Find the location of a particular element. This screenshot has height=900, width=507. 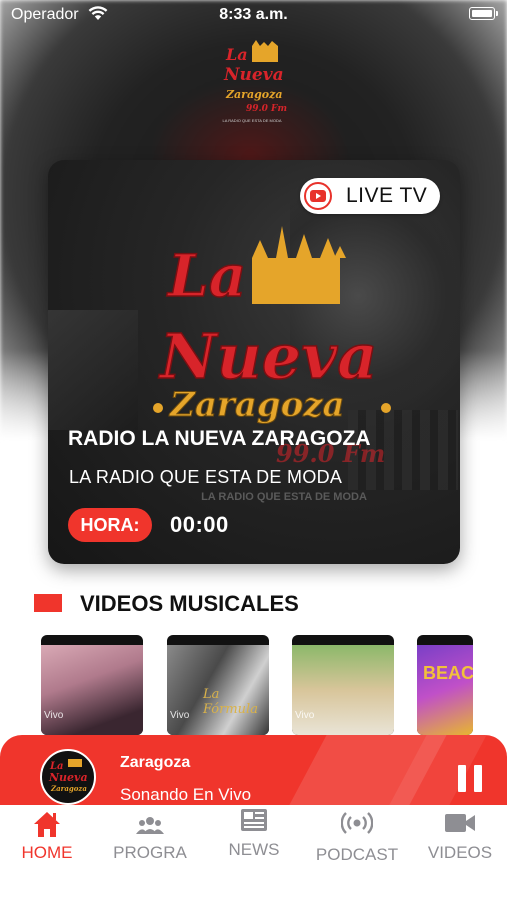

tab-videos: VIDEOS is located at coordinates (458, 840).